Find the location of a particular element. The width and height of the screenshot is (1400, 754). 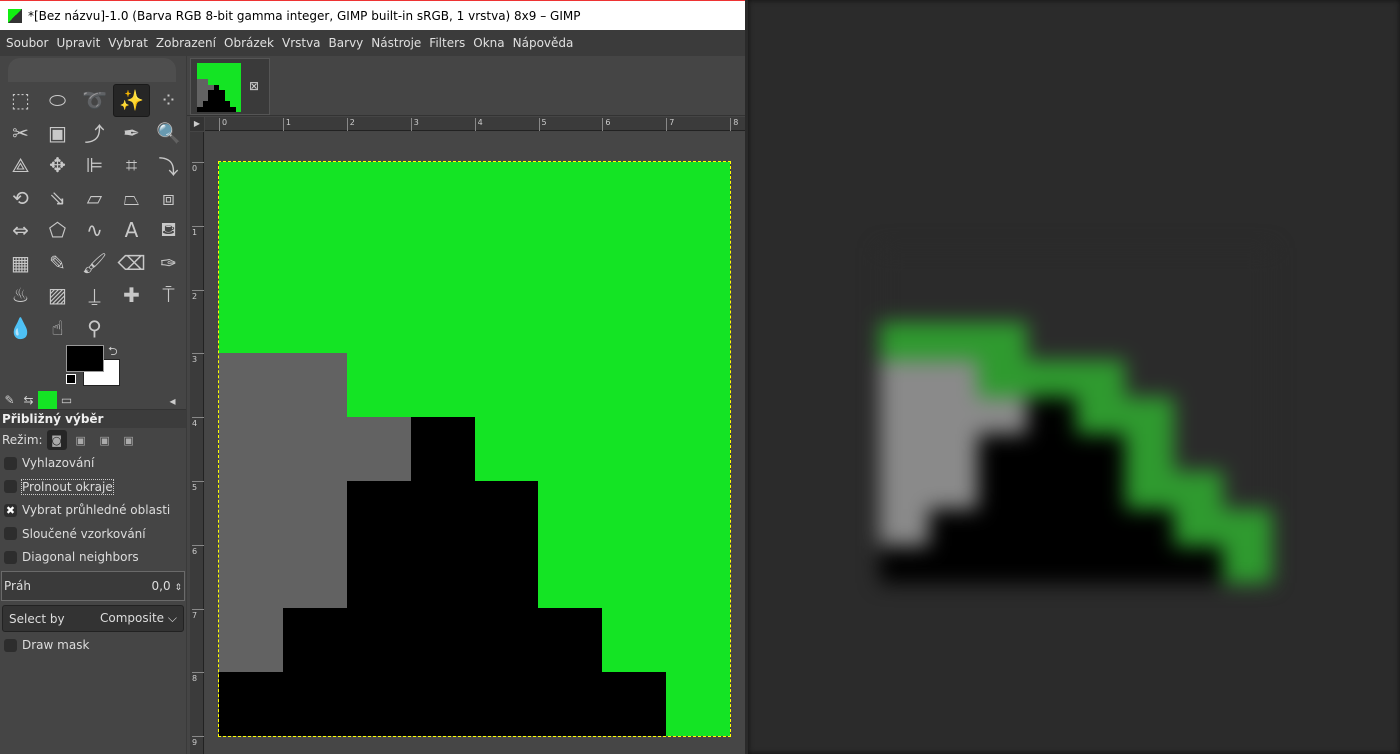

menu-2: Vybrat is located at coordinates (128, 43).